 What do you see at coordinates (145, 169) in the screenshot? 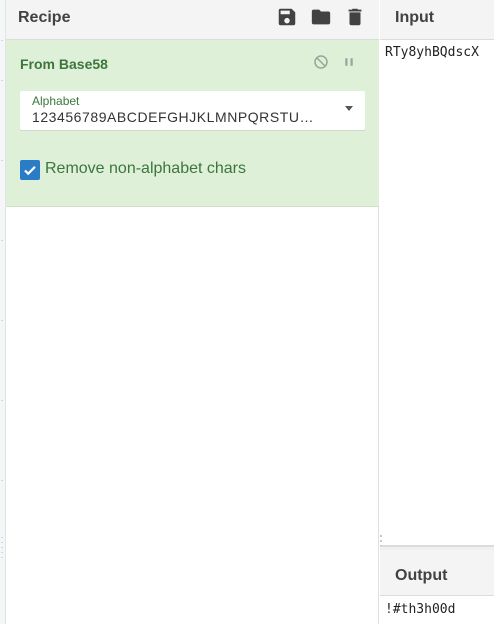
I see `remove-non-alphabet-label: Remove non-alphabet chars` at bounding box center [145, 169].